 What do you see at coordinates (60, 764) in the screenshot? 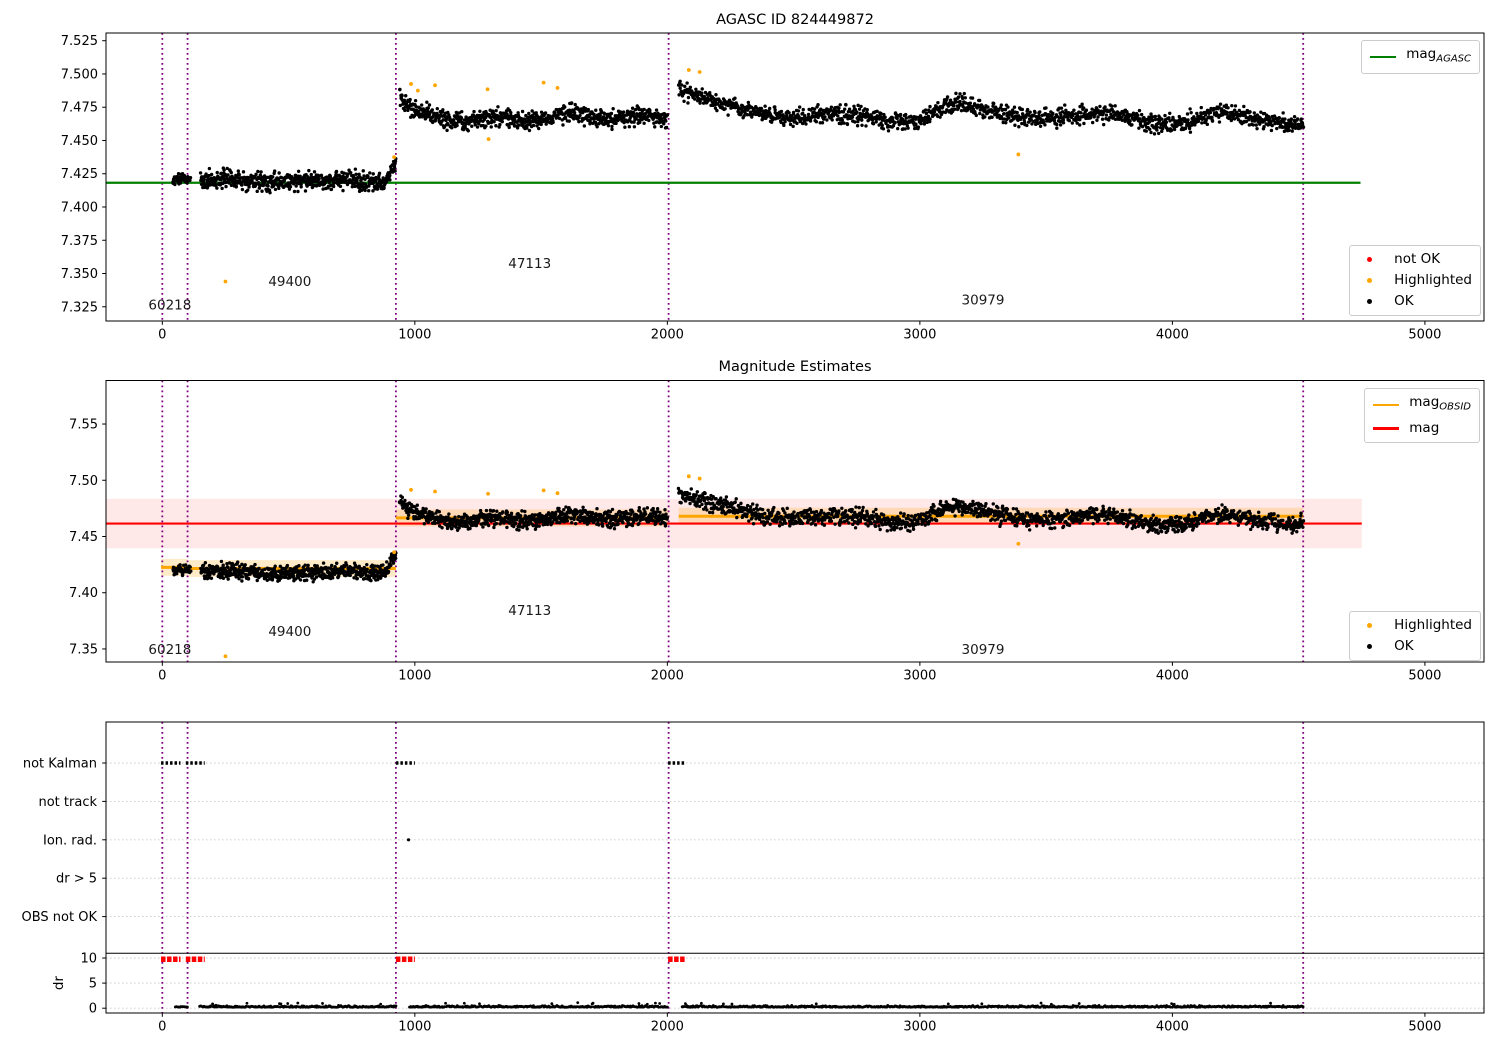
I see `flag-row-label: not Kalman` at bounding box center [60, 764].